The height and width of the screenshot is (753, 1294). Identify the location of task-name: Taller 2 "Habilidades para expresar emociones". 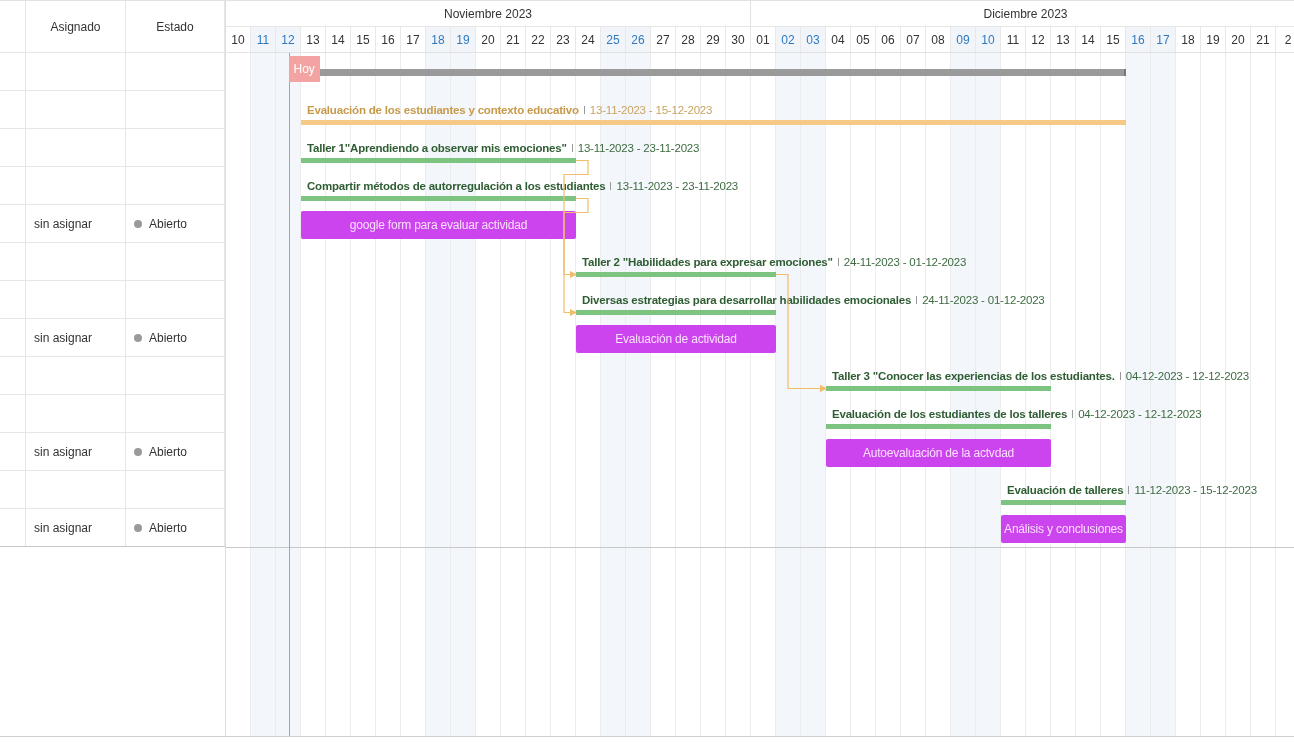
(707, 262).